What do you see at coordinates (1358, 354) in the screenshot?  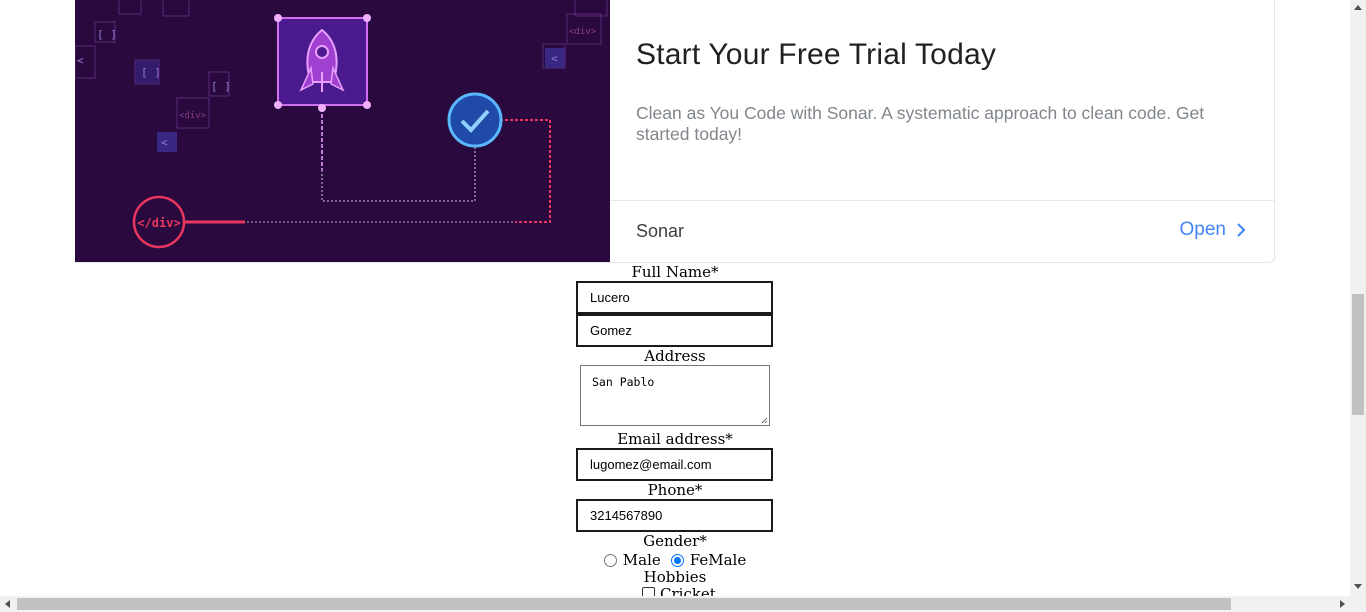 I see `vertical-scroll-thumb` at bounding box center [1358, 354].